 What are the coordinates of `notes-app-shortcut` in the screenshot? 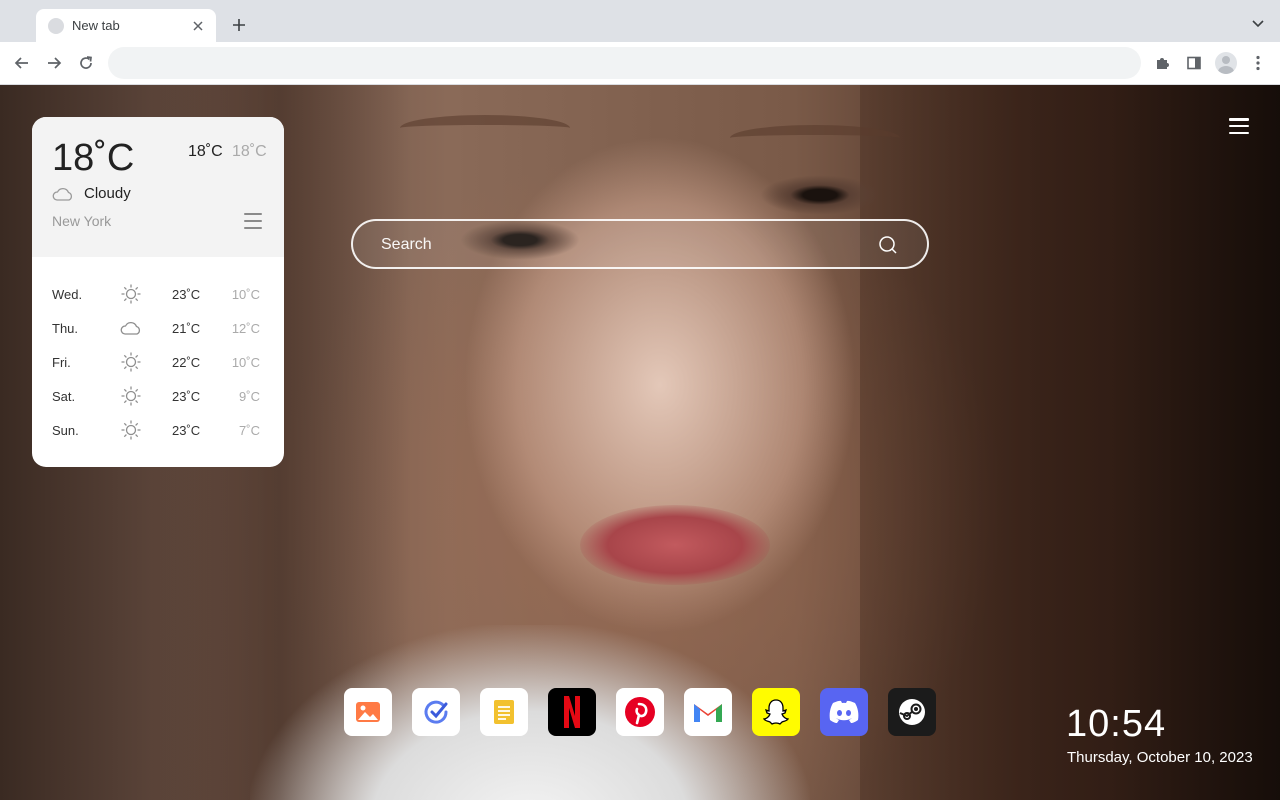 It's located at (504, 712).